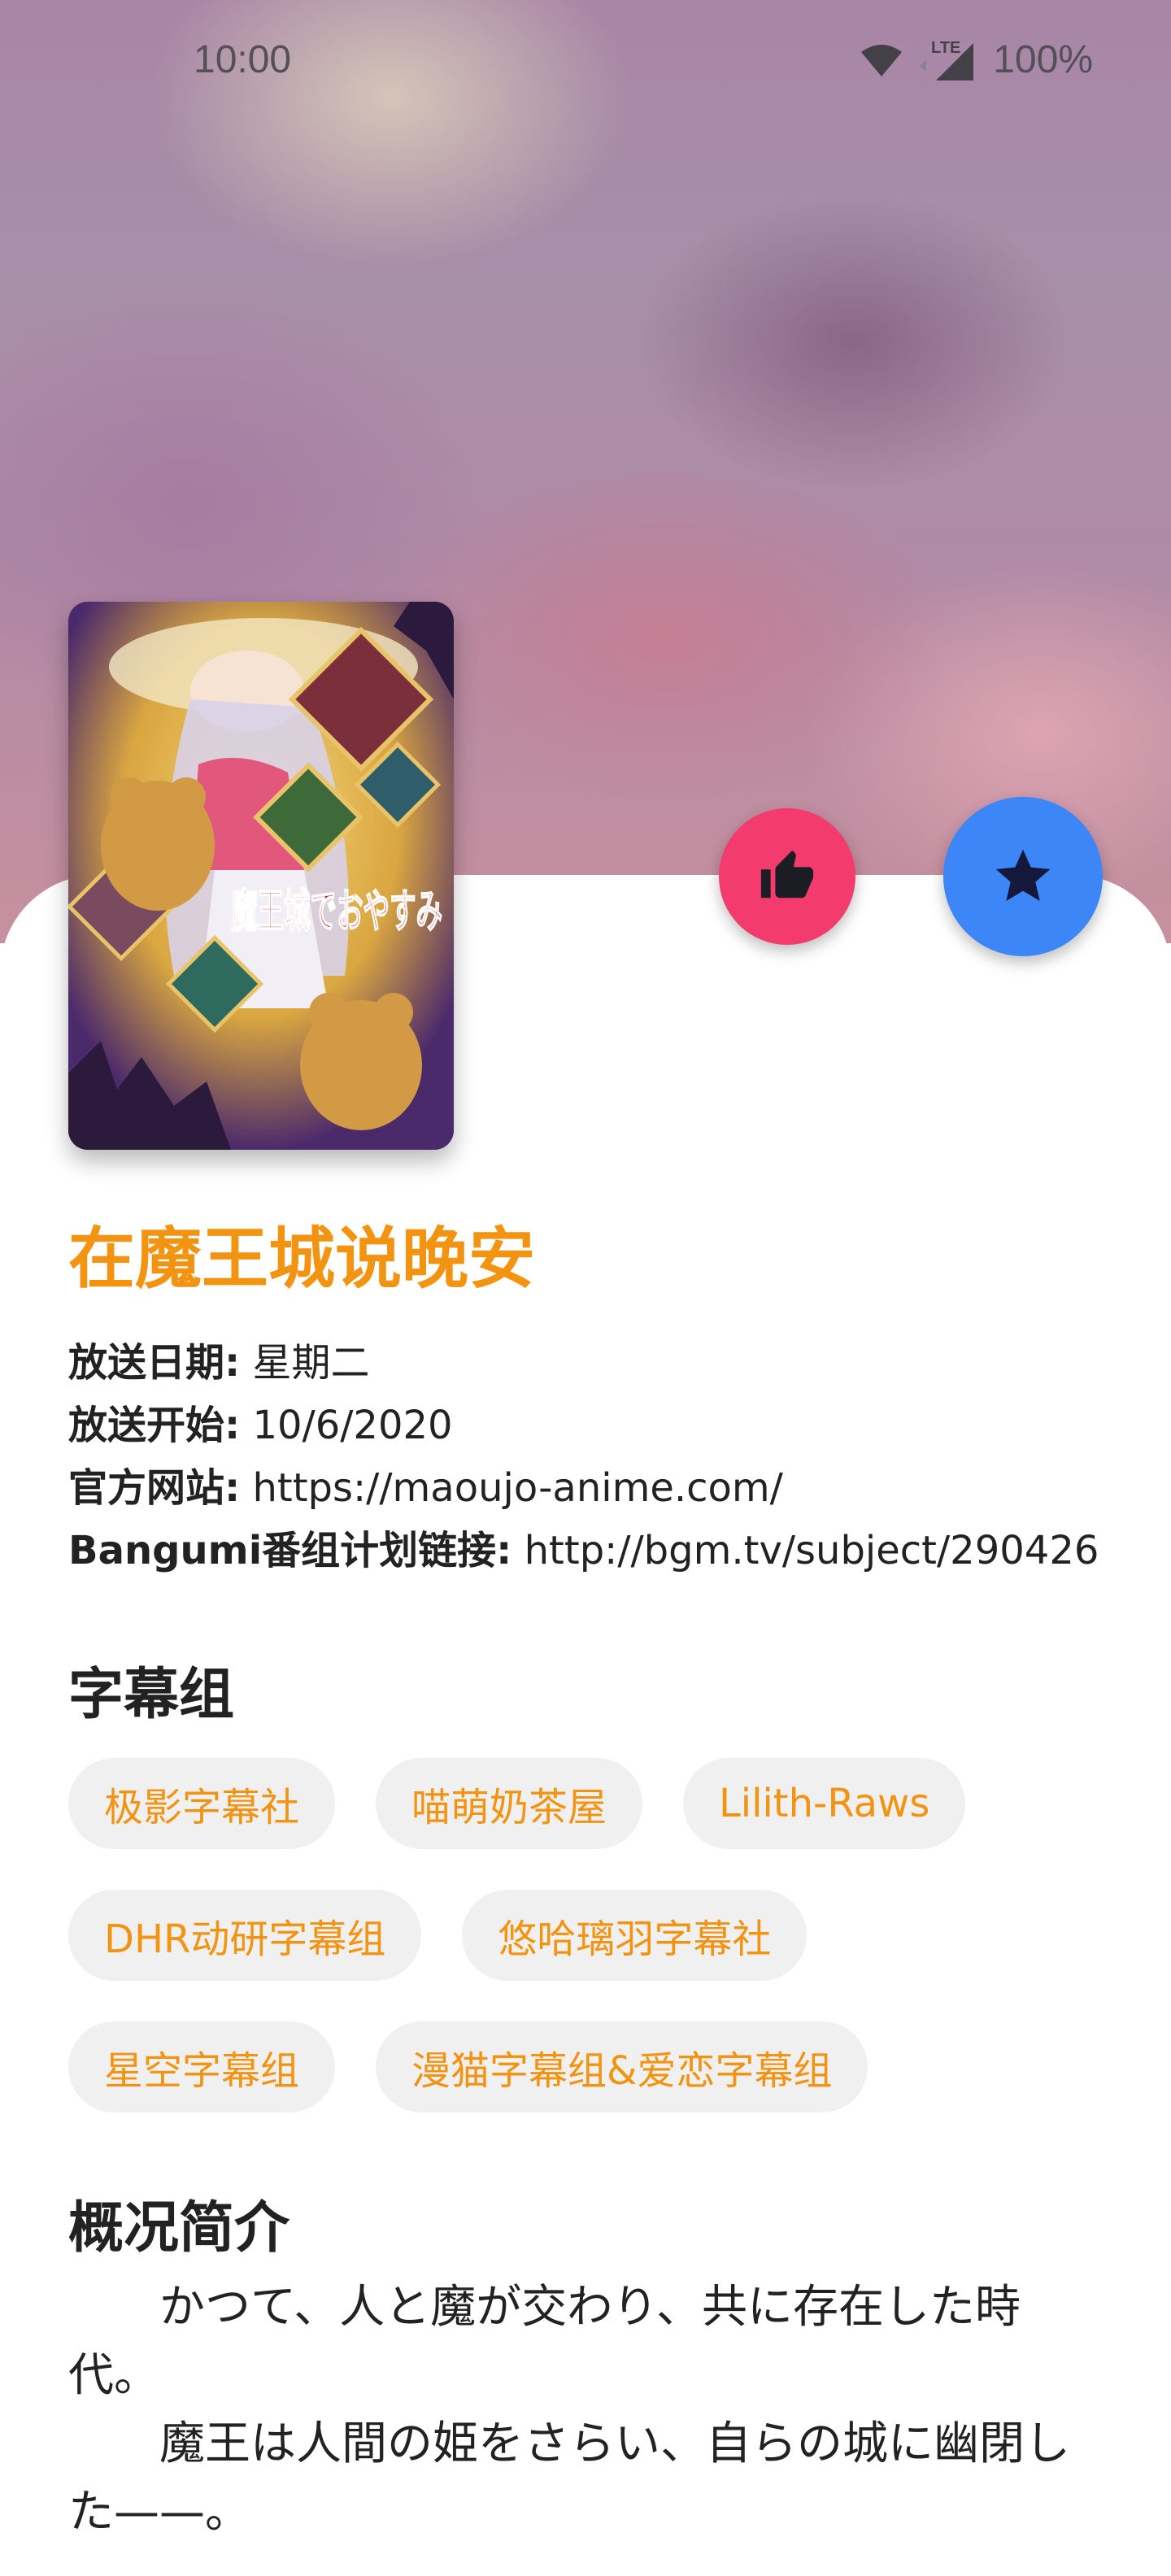 The width and height of the screenshot is (1171, 2576). I want to click on subtitle-group-chip: 喵萌奶茶屋, so click(510, 1803).